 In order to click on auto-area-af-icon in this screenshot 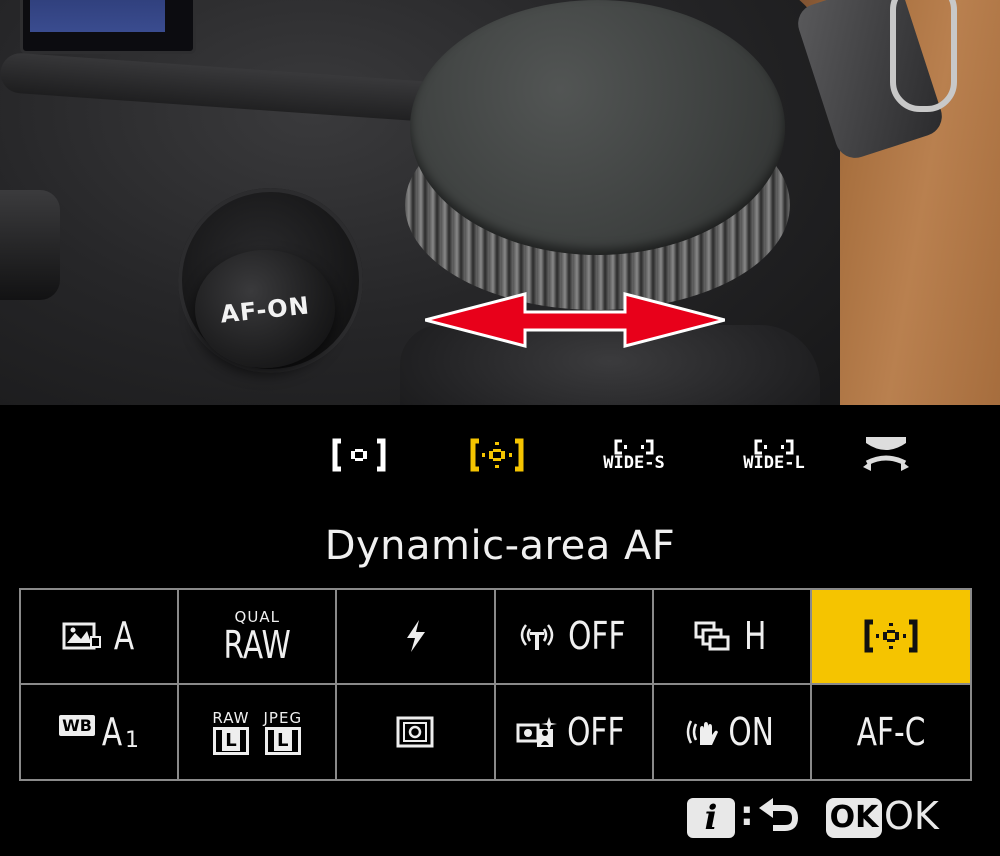, I will do `click(886, 454)`.